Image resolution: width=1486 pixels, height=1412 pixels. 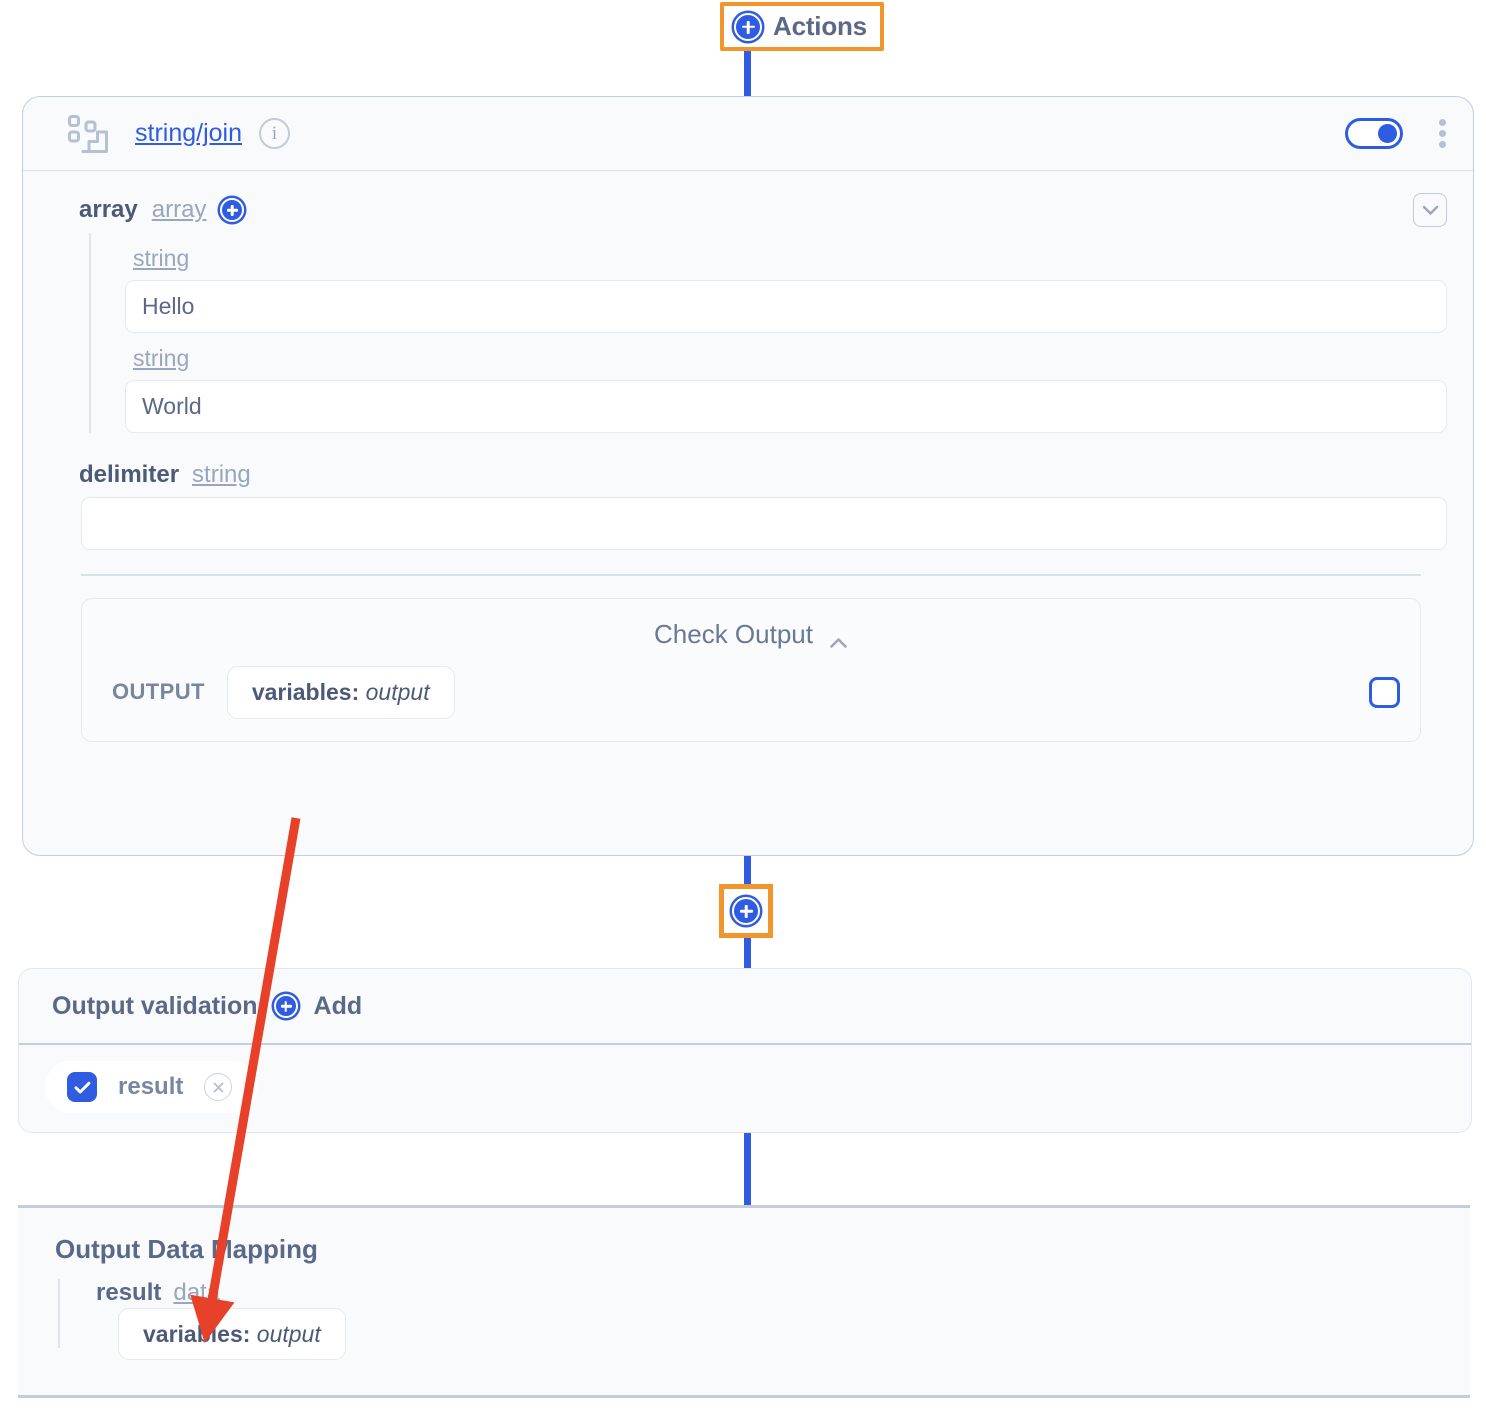 I want to click on add-step-node-button, so click(x=746, y=911).